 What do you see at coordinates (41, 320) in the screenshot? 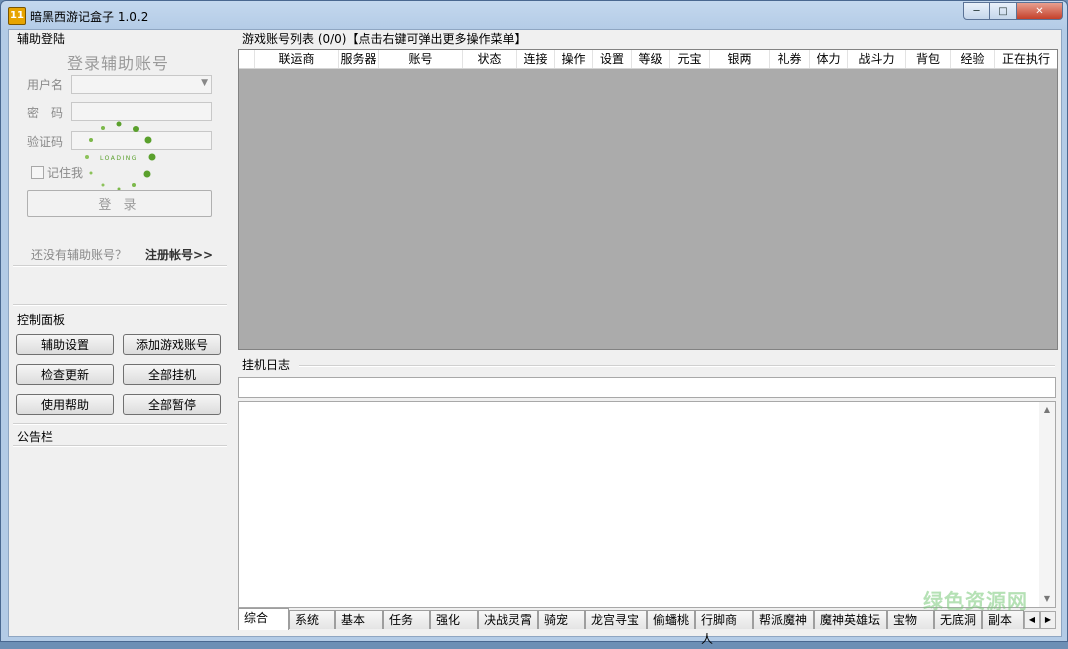
I see `control-section-label: 控制面板` at bounding box center [41, 320].